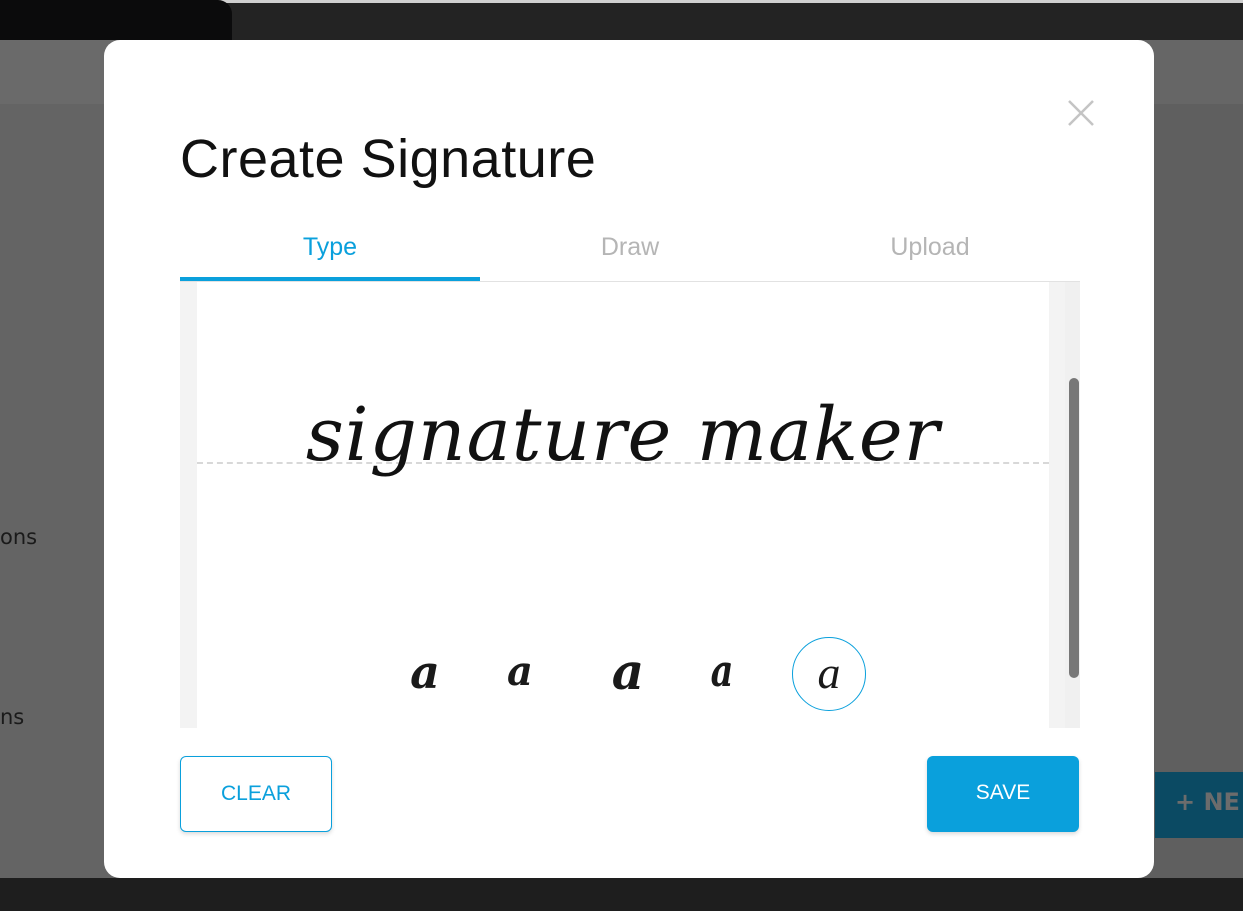 The image size is (1243, 911). Describe the element at coordinates (19, 537) in the screenshot. I see `sidebar-item-fragment: ons` at that location.